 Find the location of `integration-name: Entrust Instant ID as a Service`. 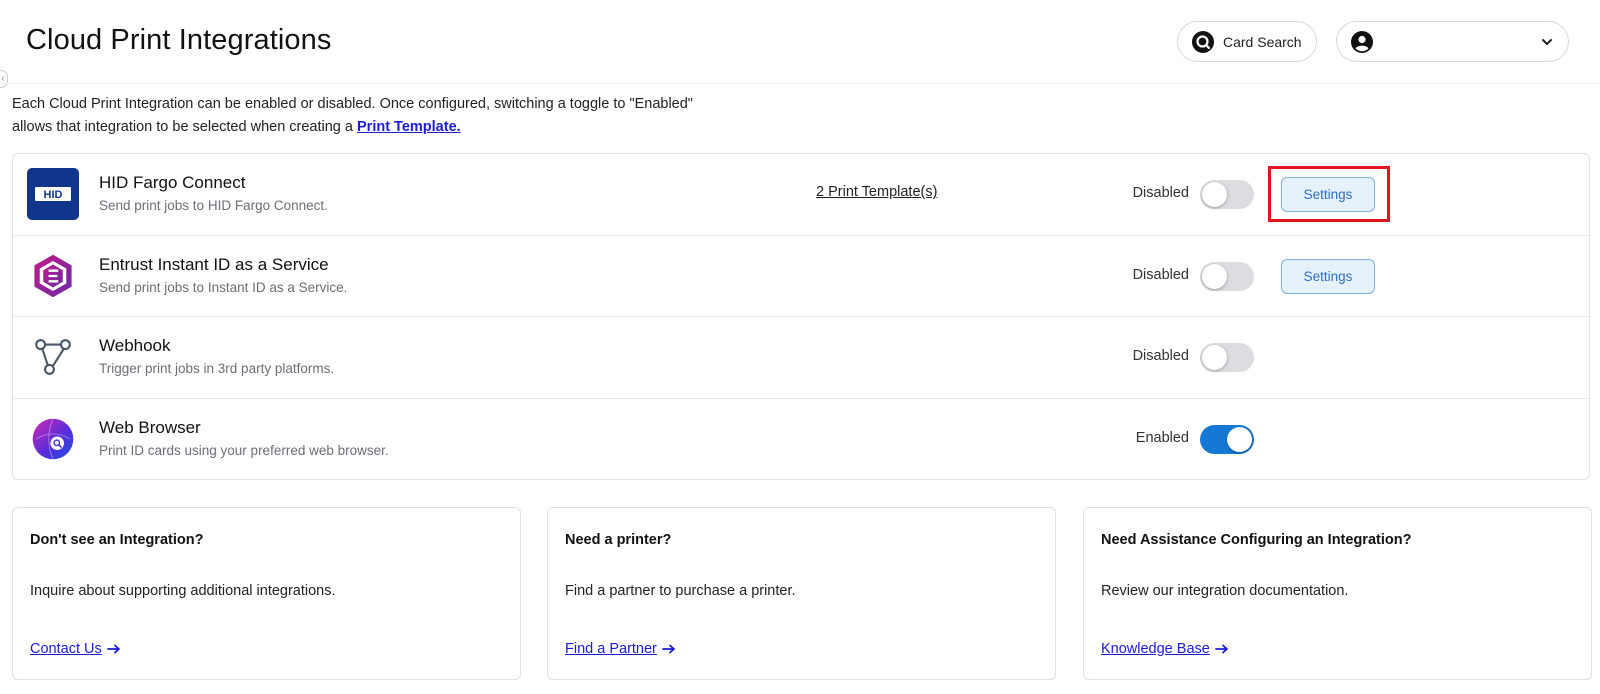

integration-name: Entrust Instant ID as a Service is located at coordinates (214, 264).